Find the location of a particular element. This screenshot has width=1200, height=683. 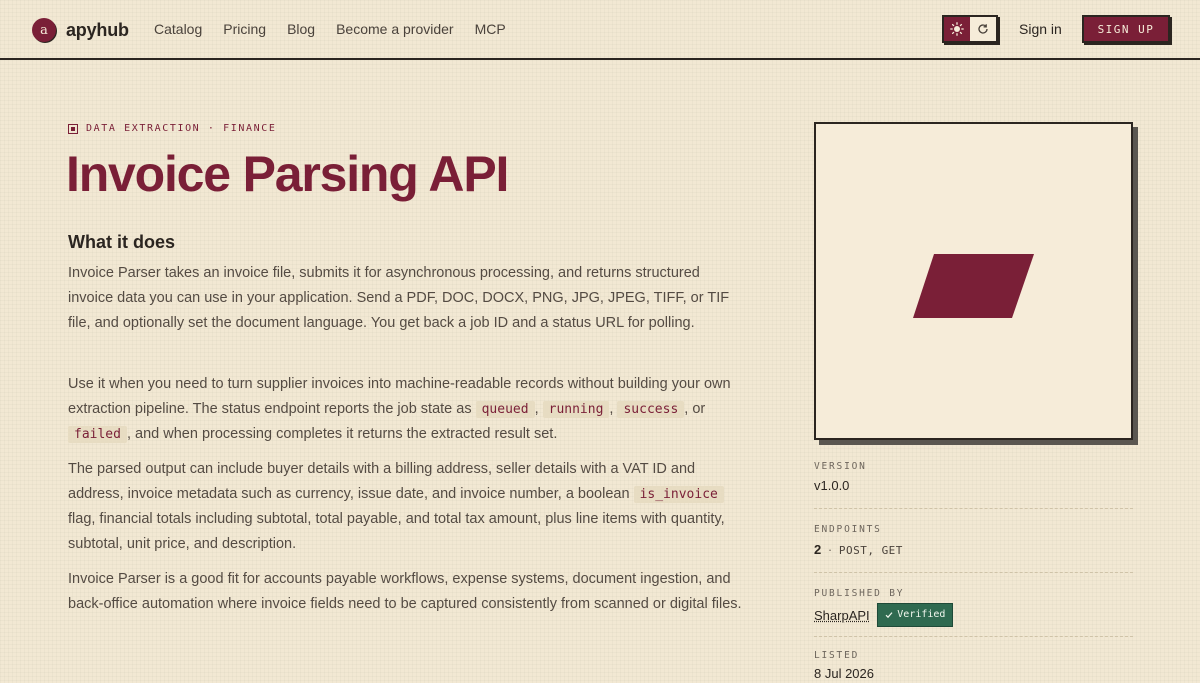

folder-icon is located at coordinates (73, 128).